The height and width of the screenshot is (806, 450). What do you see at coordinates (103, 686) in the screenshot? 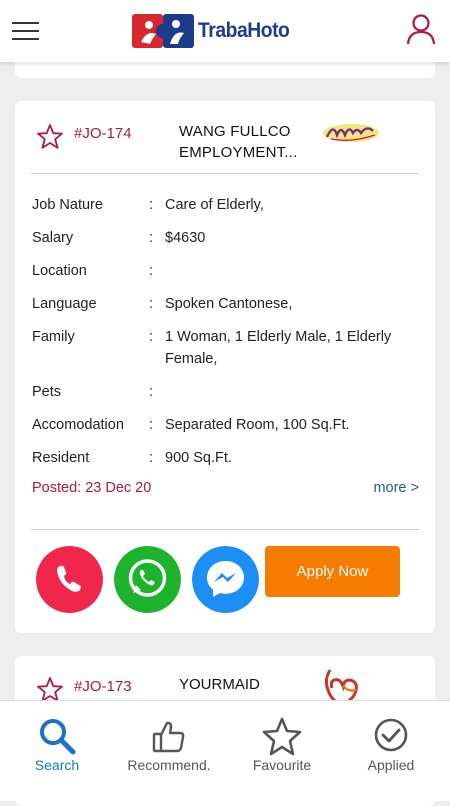
I see `job-id: #JO-173` at bounding box center [103, 686].